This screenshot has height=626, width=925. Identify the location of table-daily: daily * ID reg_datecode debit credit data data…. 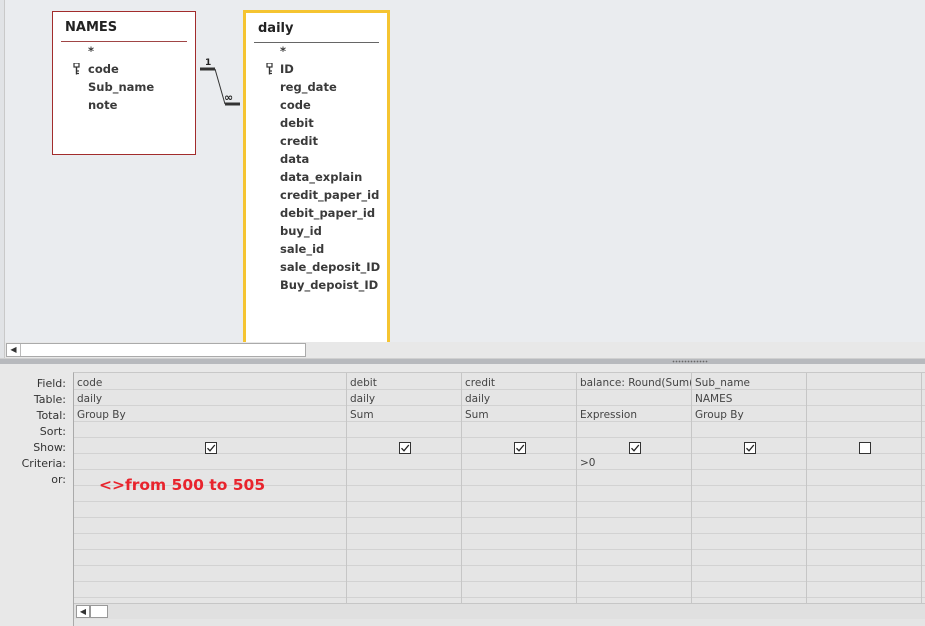
(316, 176).